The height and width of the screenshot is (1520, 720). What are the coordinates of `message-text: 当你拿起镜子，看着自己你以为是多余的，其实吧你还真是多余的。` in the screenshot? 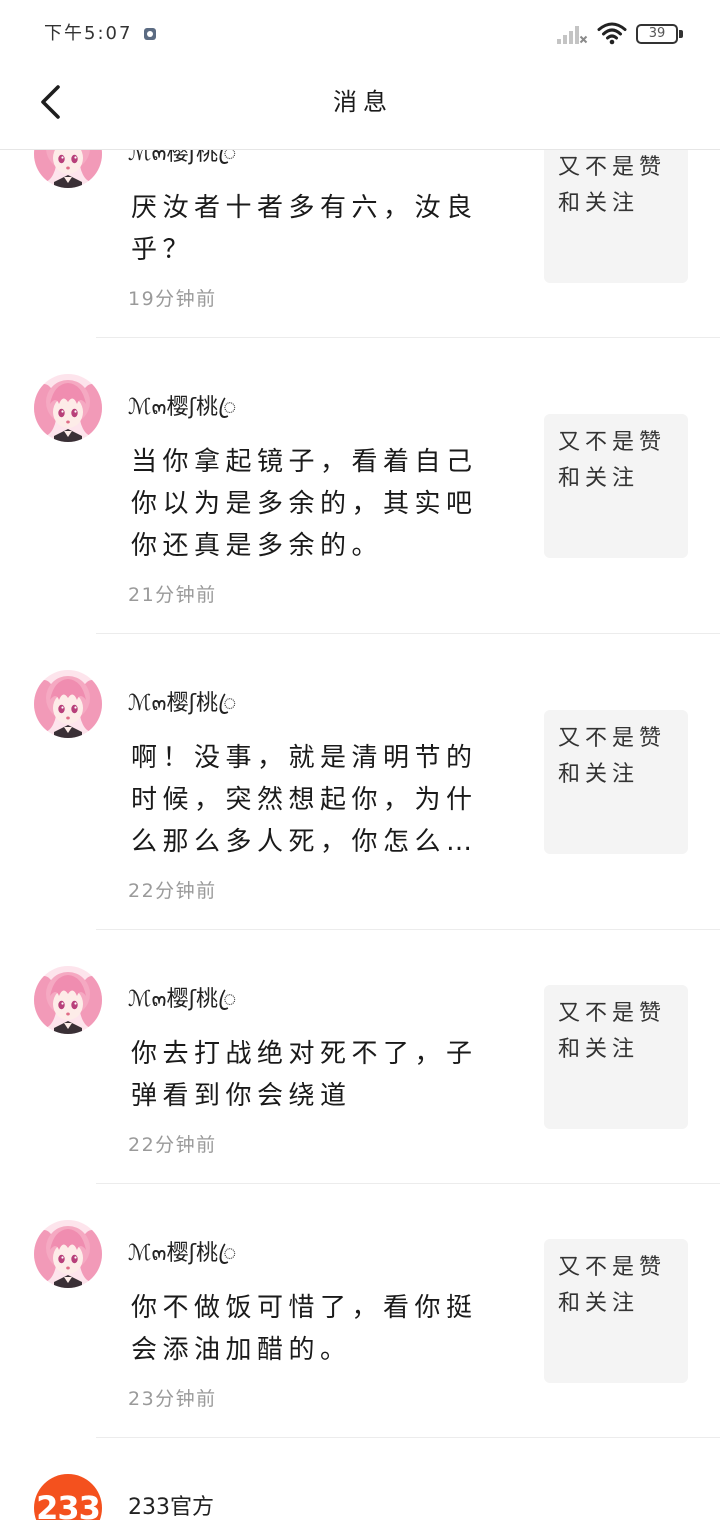 It's located at (304, 504).